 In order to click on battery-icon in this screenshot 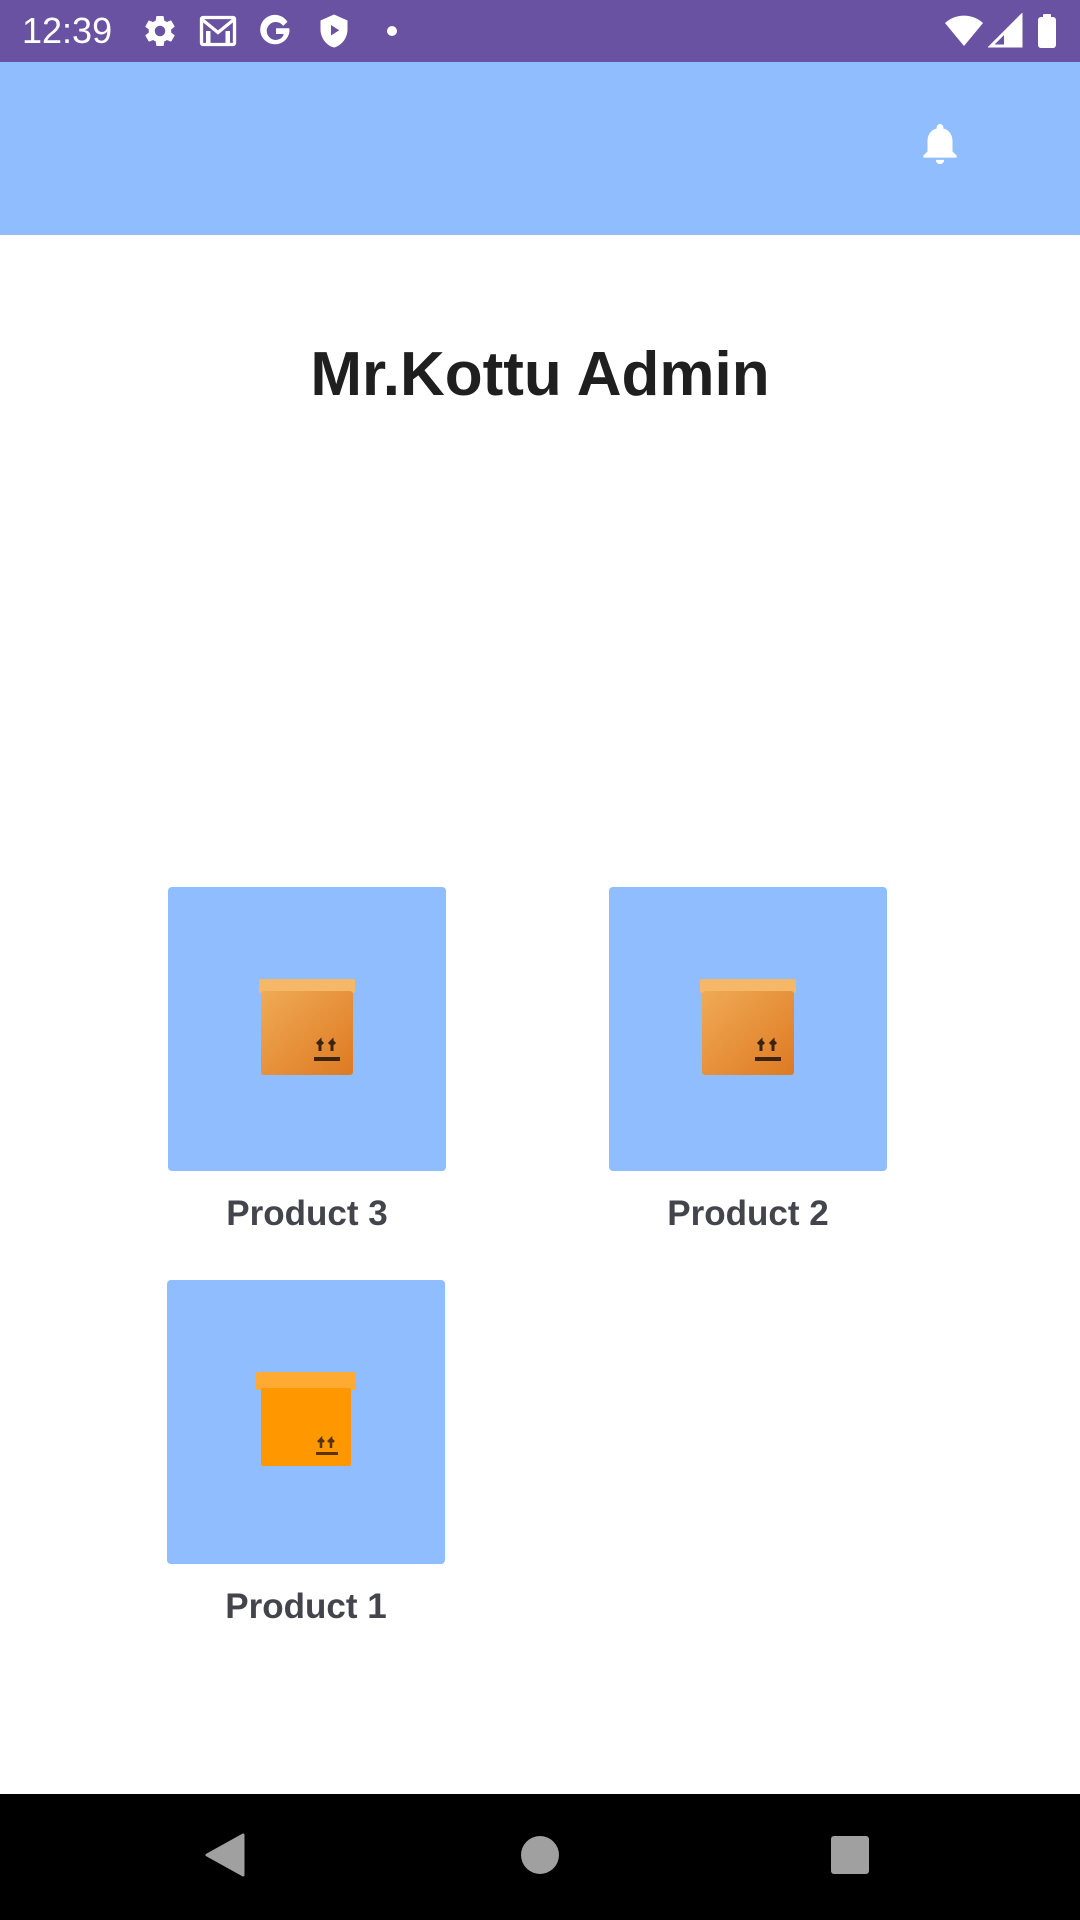, I will do `click(1048, 31)`.